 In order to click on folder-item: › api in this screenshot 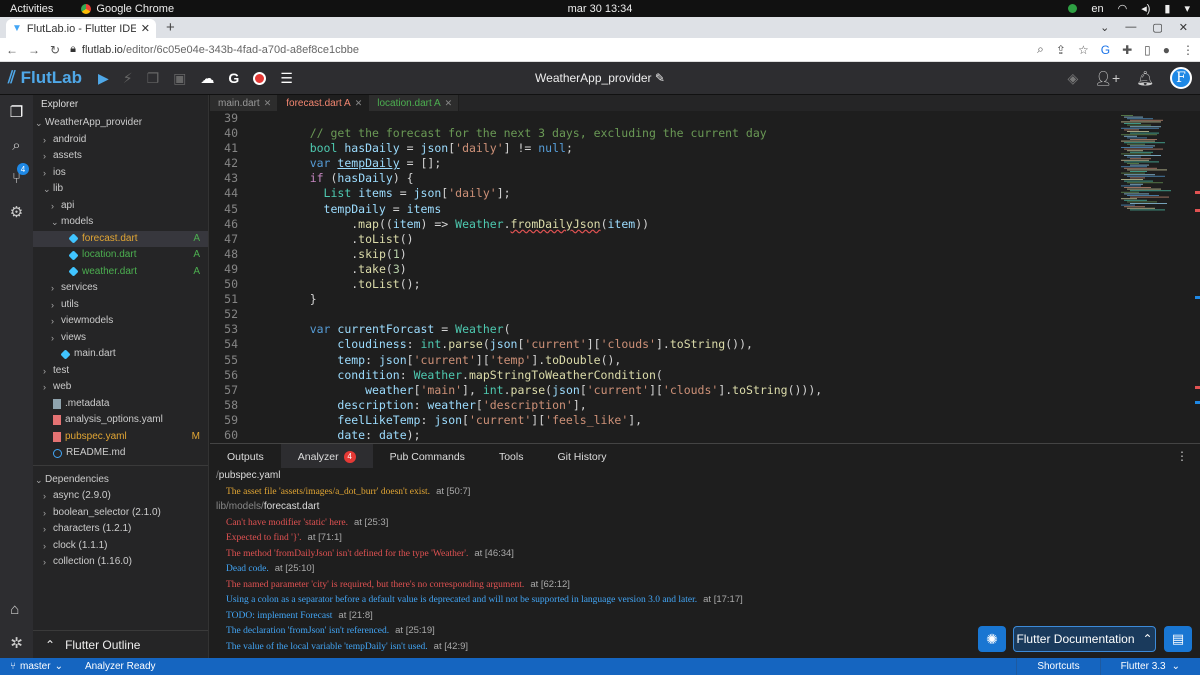, I will do `click(120, 206)`.